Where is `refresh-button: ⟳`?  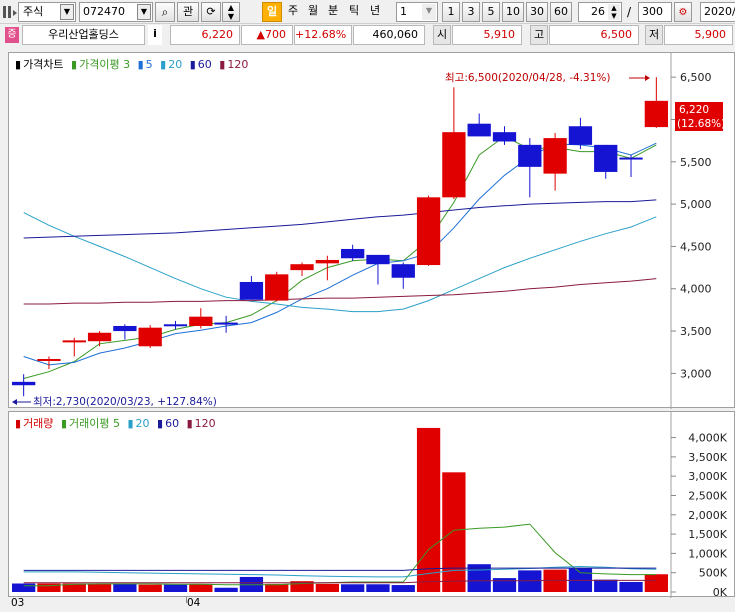 refresh-button: ⟳ is located at coordinates (211, 12).